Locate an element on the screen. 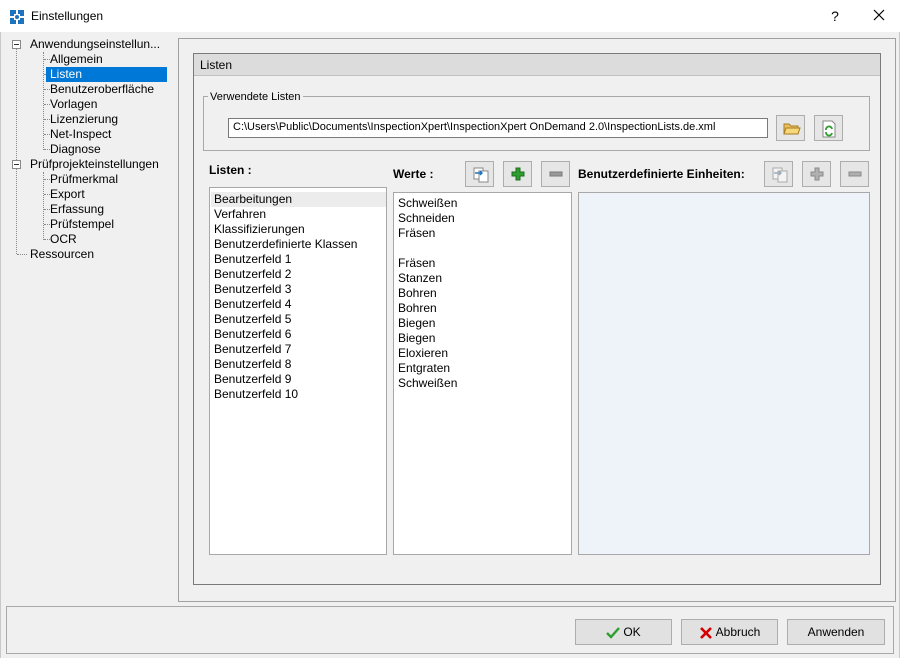  add-unit-button is located at coordinates (816, 174).